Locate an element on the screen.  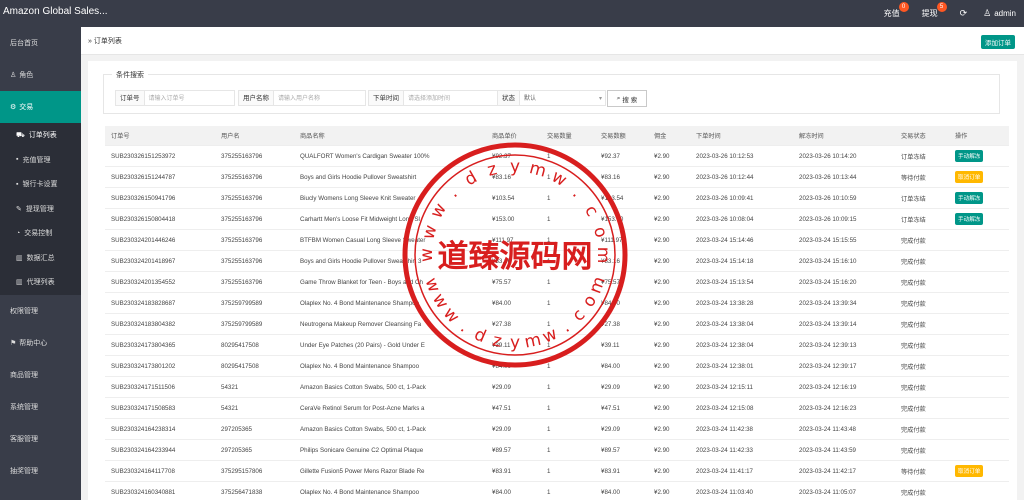
table-cell: 2023-03-24 15:16:20 is located at coordinates (828, 282).